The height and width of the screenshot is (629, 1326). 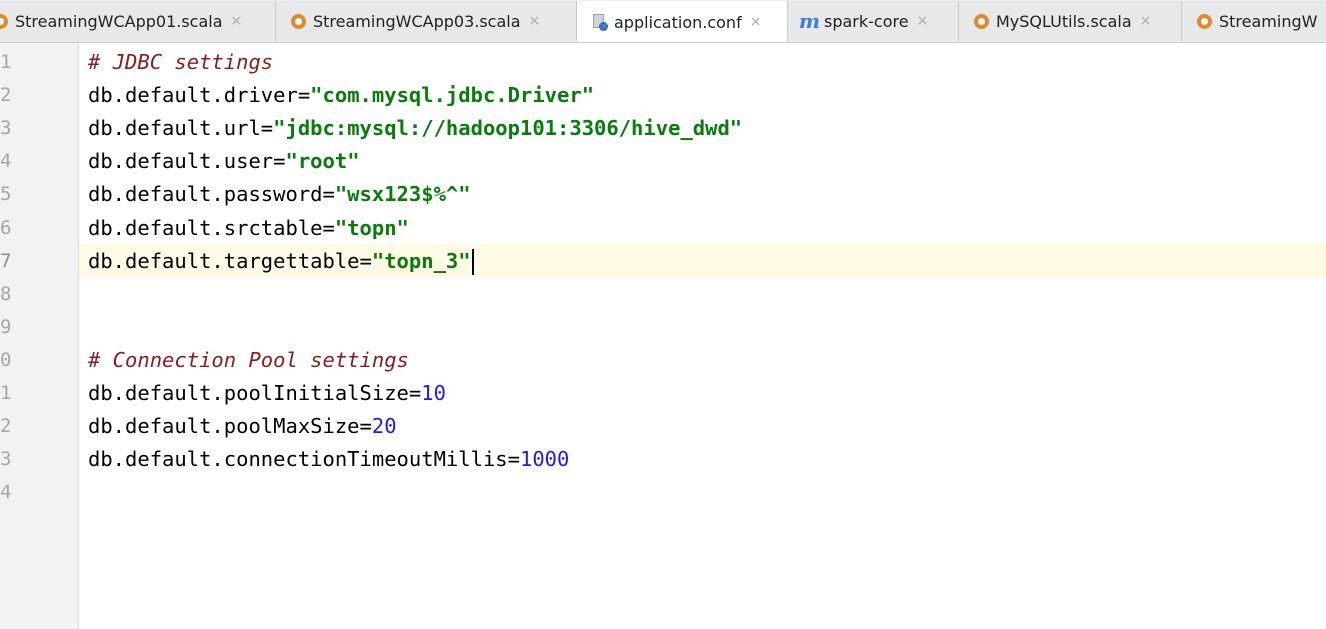 I want to click on tab-label: StreamingWCApp03.scala, so click(x=417, y=21).